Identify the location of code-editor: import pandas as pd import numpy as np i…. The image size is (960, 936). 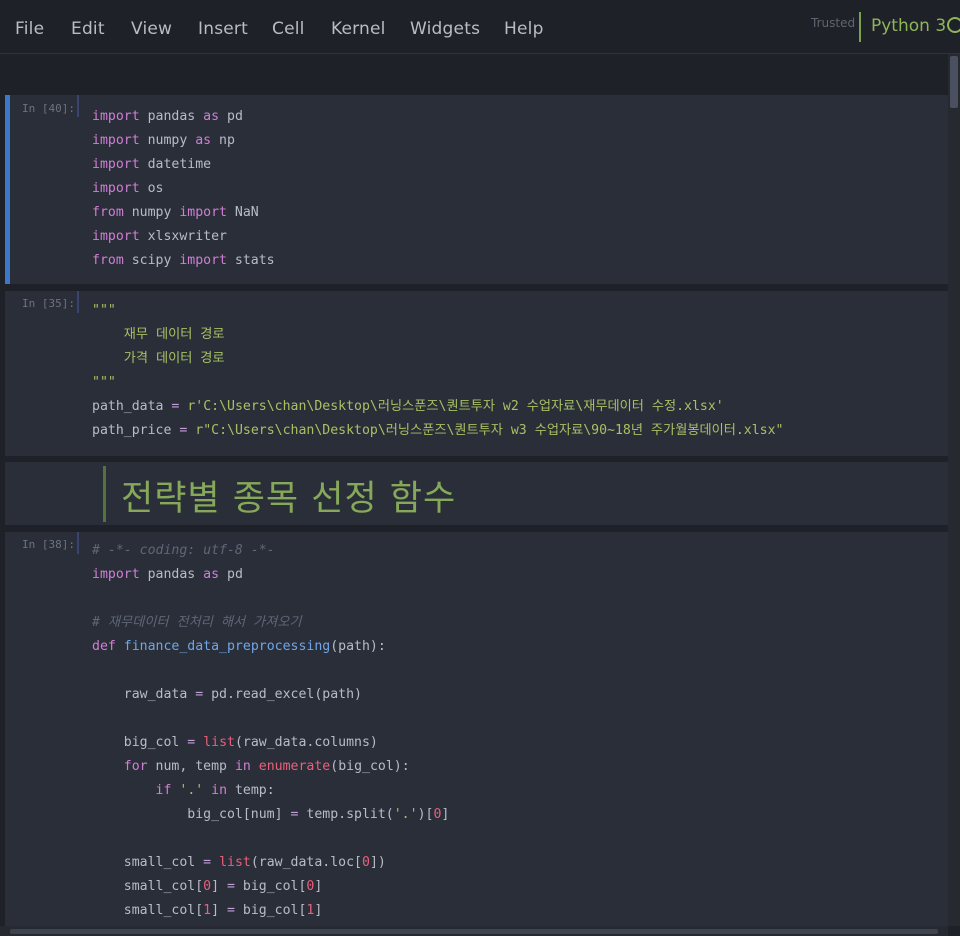
(183, 189).